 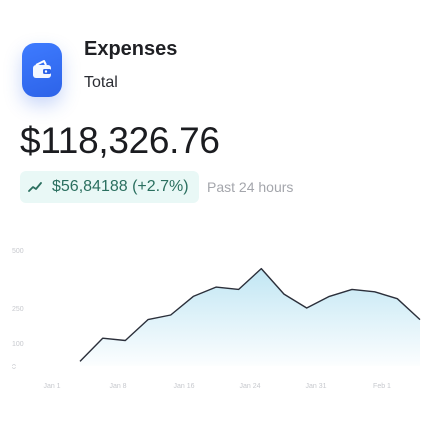 I want to click on x-tick-label: Jan 8, so click(x=117, y=386).